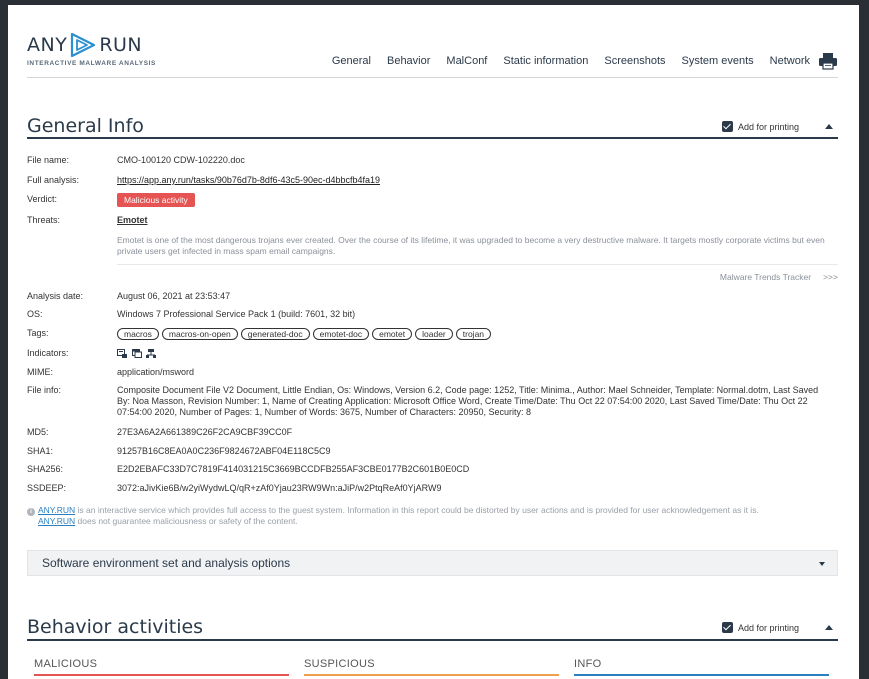 Image resolution: width=869 pixels, height=679 pixels. I want to click on logo-subtitle: INTERACTIVE MALWARE ANALYSIS, so click(91, 63).